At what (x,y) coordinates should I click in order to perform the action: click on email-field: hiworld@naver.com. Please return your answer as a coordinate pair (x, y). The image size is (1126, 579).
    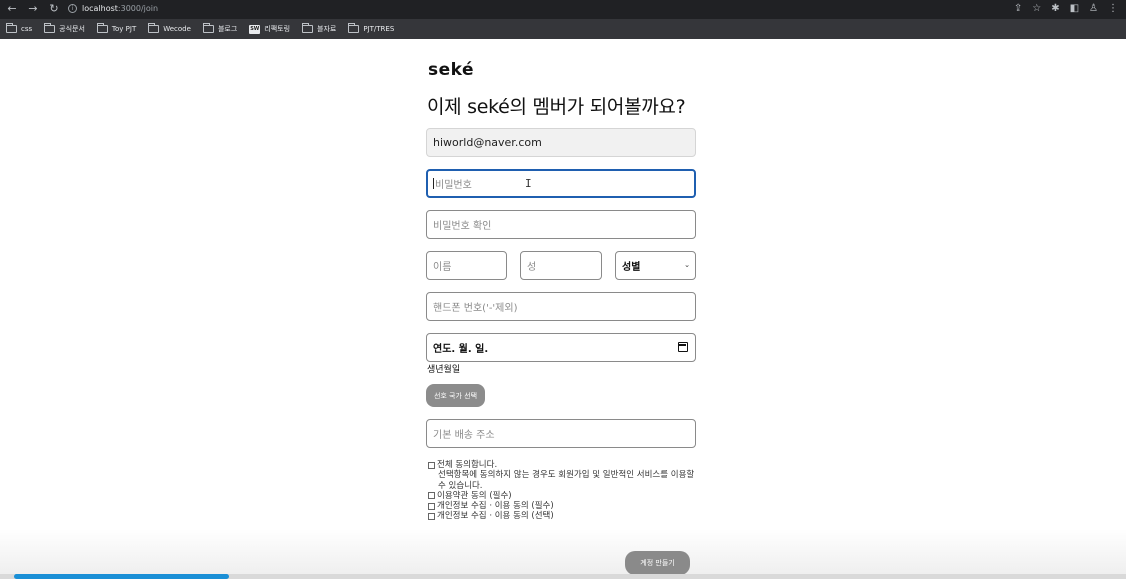
    Looking at the image, I should click on (561, 142).